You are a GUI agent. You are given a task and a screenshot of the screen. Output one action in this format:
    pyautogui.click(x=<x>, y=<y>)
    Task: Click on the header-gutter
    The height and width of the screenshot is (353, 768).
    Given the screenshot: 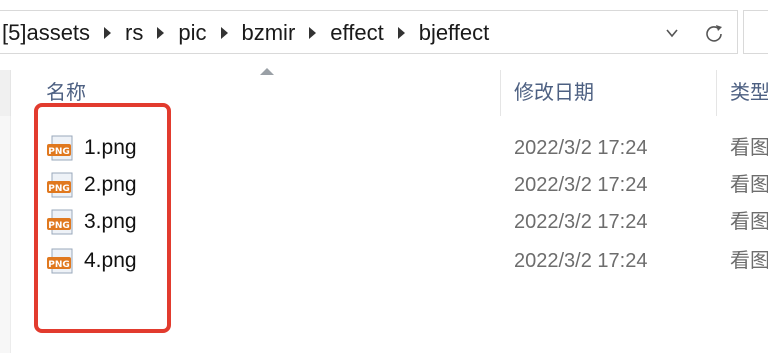 What is the action you would take?
    pyautogui.click(x=5, y=93)
    